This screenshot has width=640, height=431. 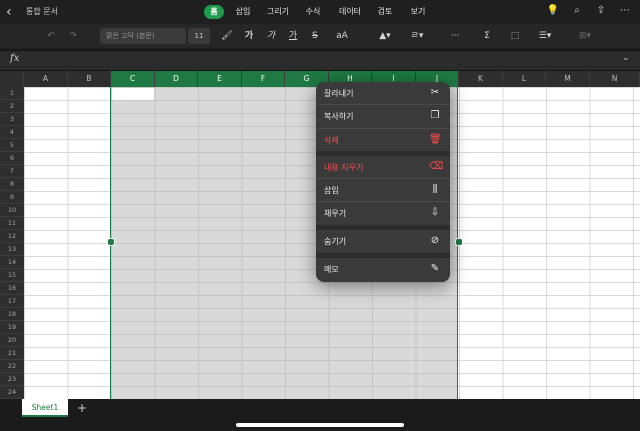 I want to click on italic-button: 가, so click(x=271, y=36).